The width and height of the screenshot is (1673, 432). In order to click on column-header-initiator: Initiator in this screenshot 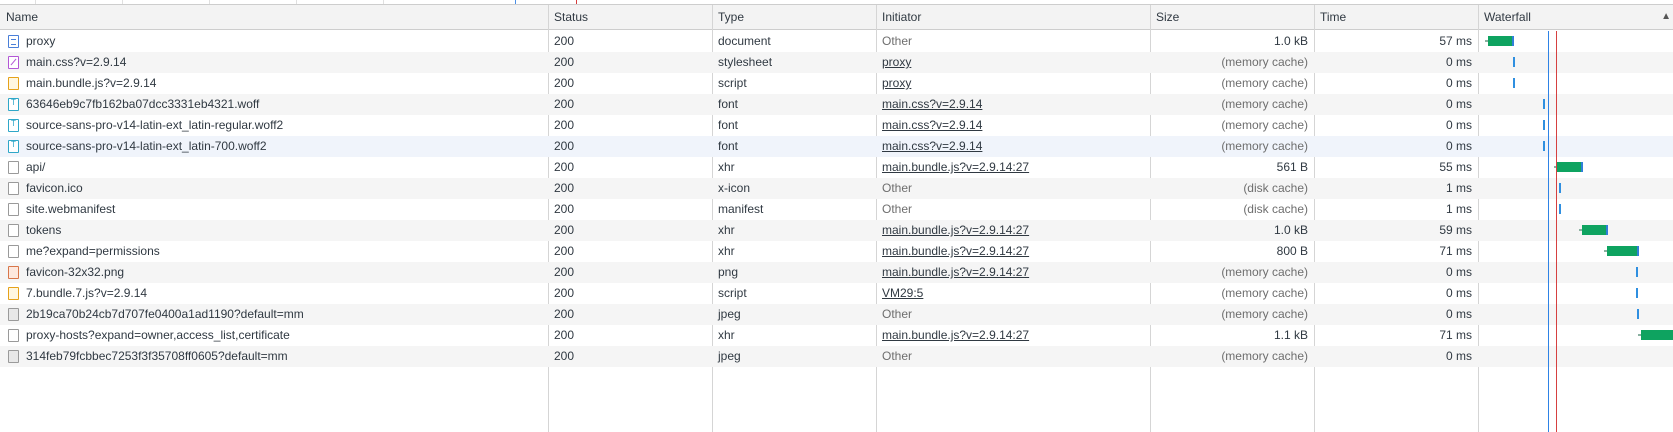, I will do `click(1013, 17)`.